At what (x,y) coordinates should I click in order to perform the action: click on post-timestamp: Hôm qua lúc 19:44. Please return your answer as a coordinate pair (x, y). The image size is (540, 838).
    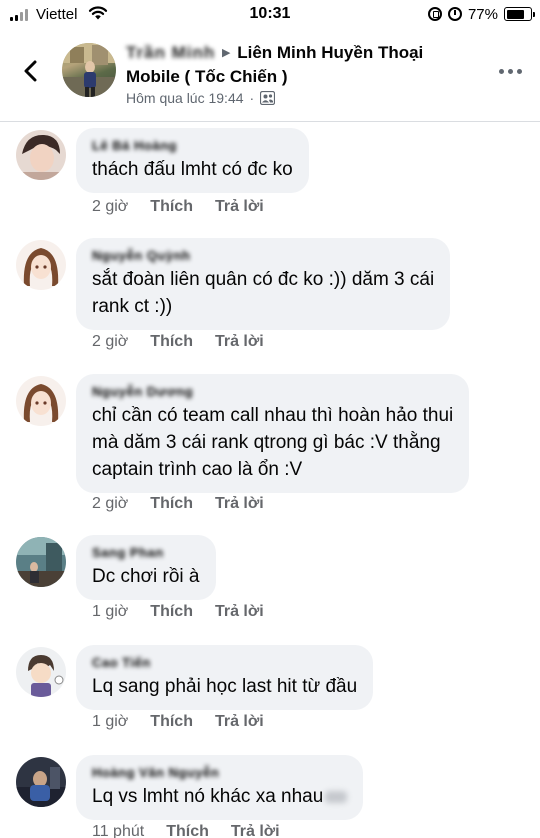
    Looking at the image, I should click on (185, 98).